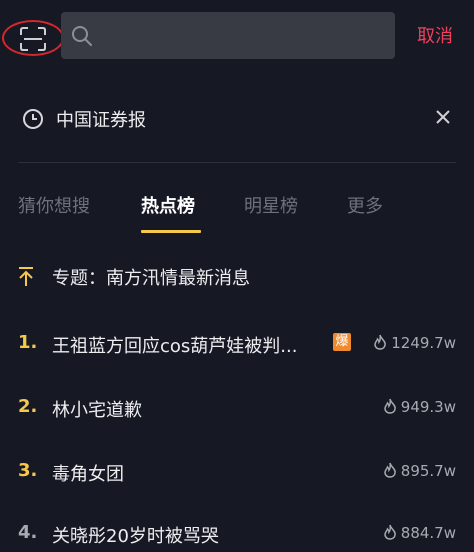 The image size is (474, 552). I want to click on scan-icon, so click(33, 39).